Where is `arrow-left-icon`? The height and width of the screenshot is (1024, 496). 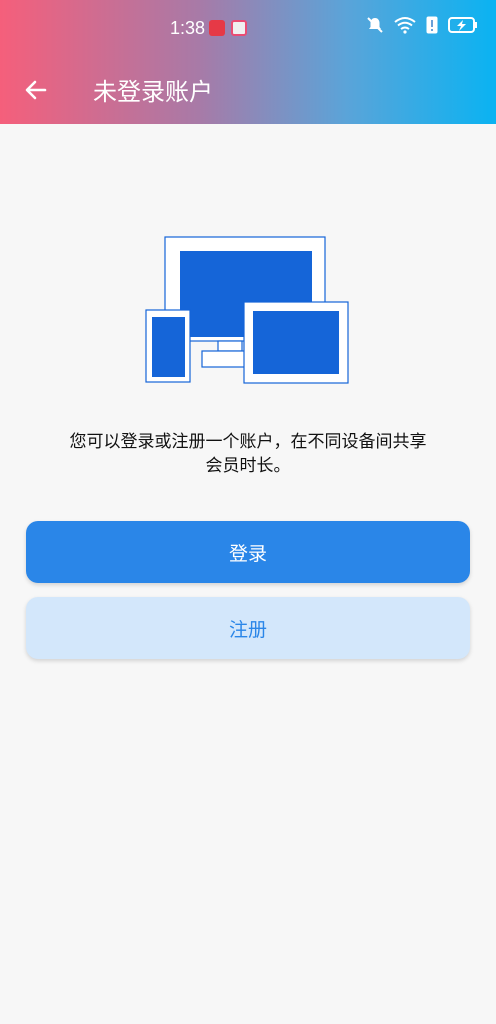 arrow-left-icon is located at coordinates (36, 90).